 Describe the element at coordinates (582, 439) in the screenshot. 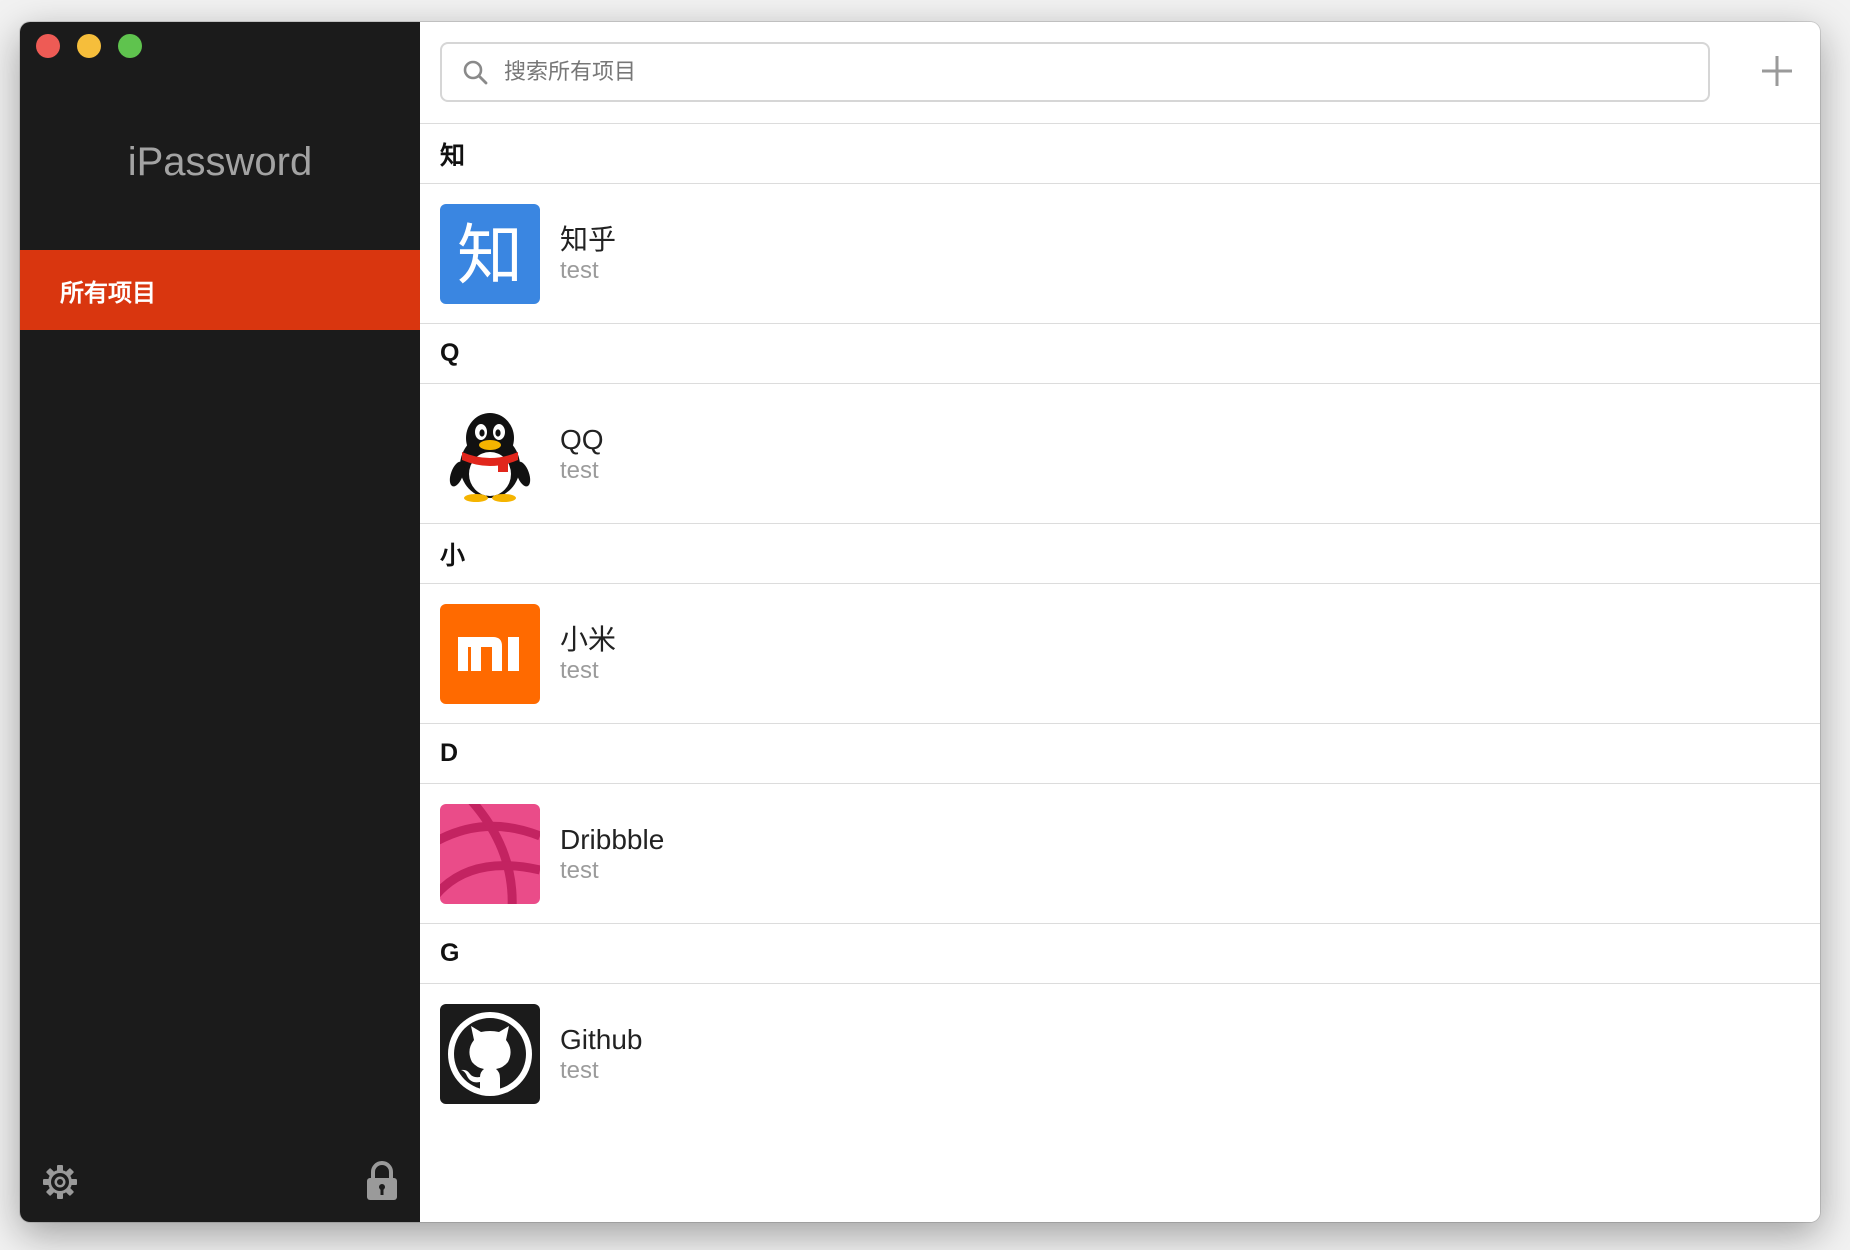

I see `item-name: QQ` at that location.